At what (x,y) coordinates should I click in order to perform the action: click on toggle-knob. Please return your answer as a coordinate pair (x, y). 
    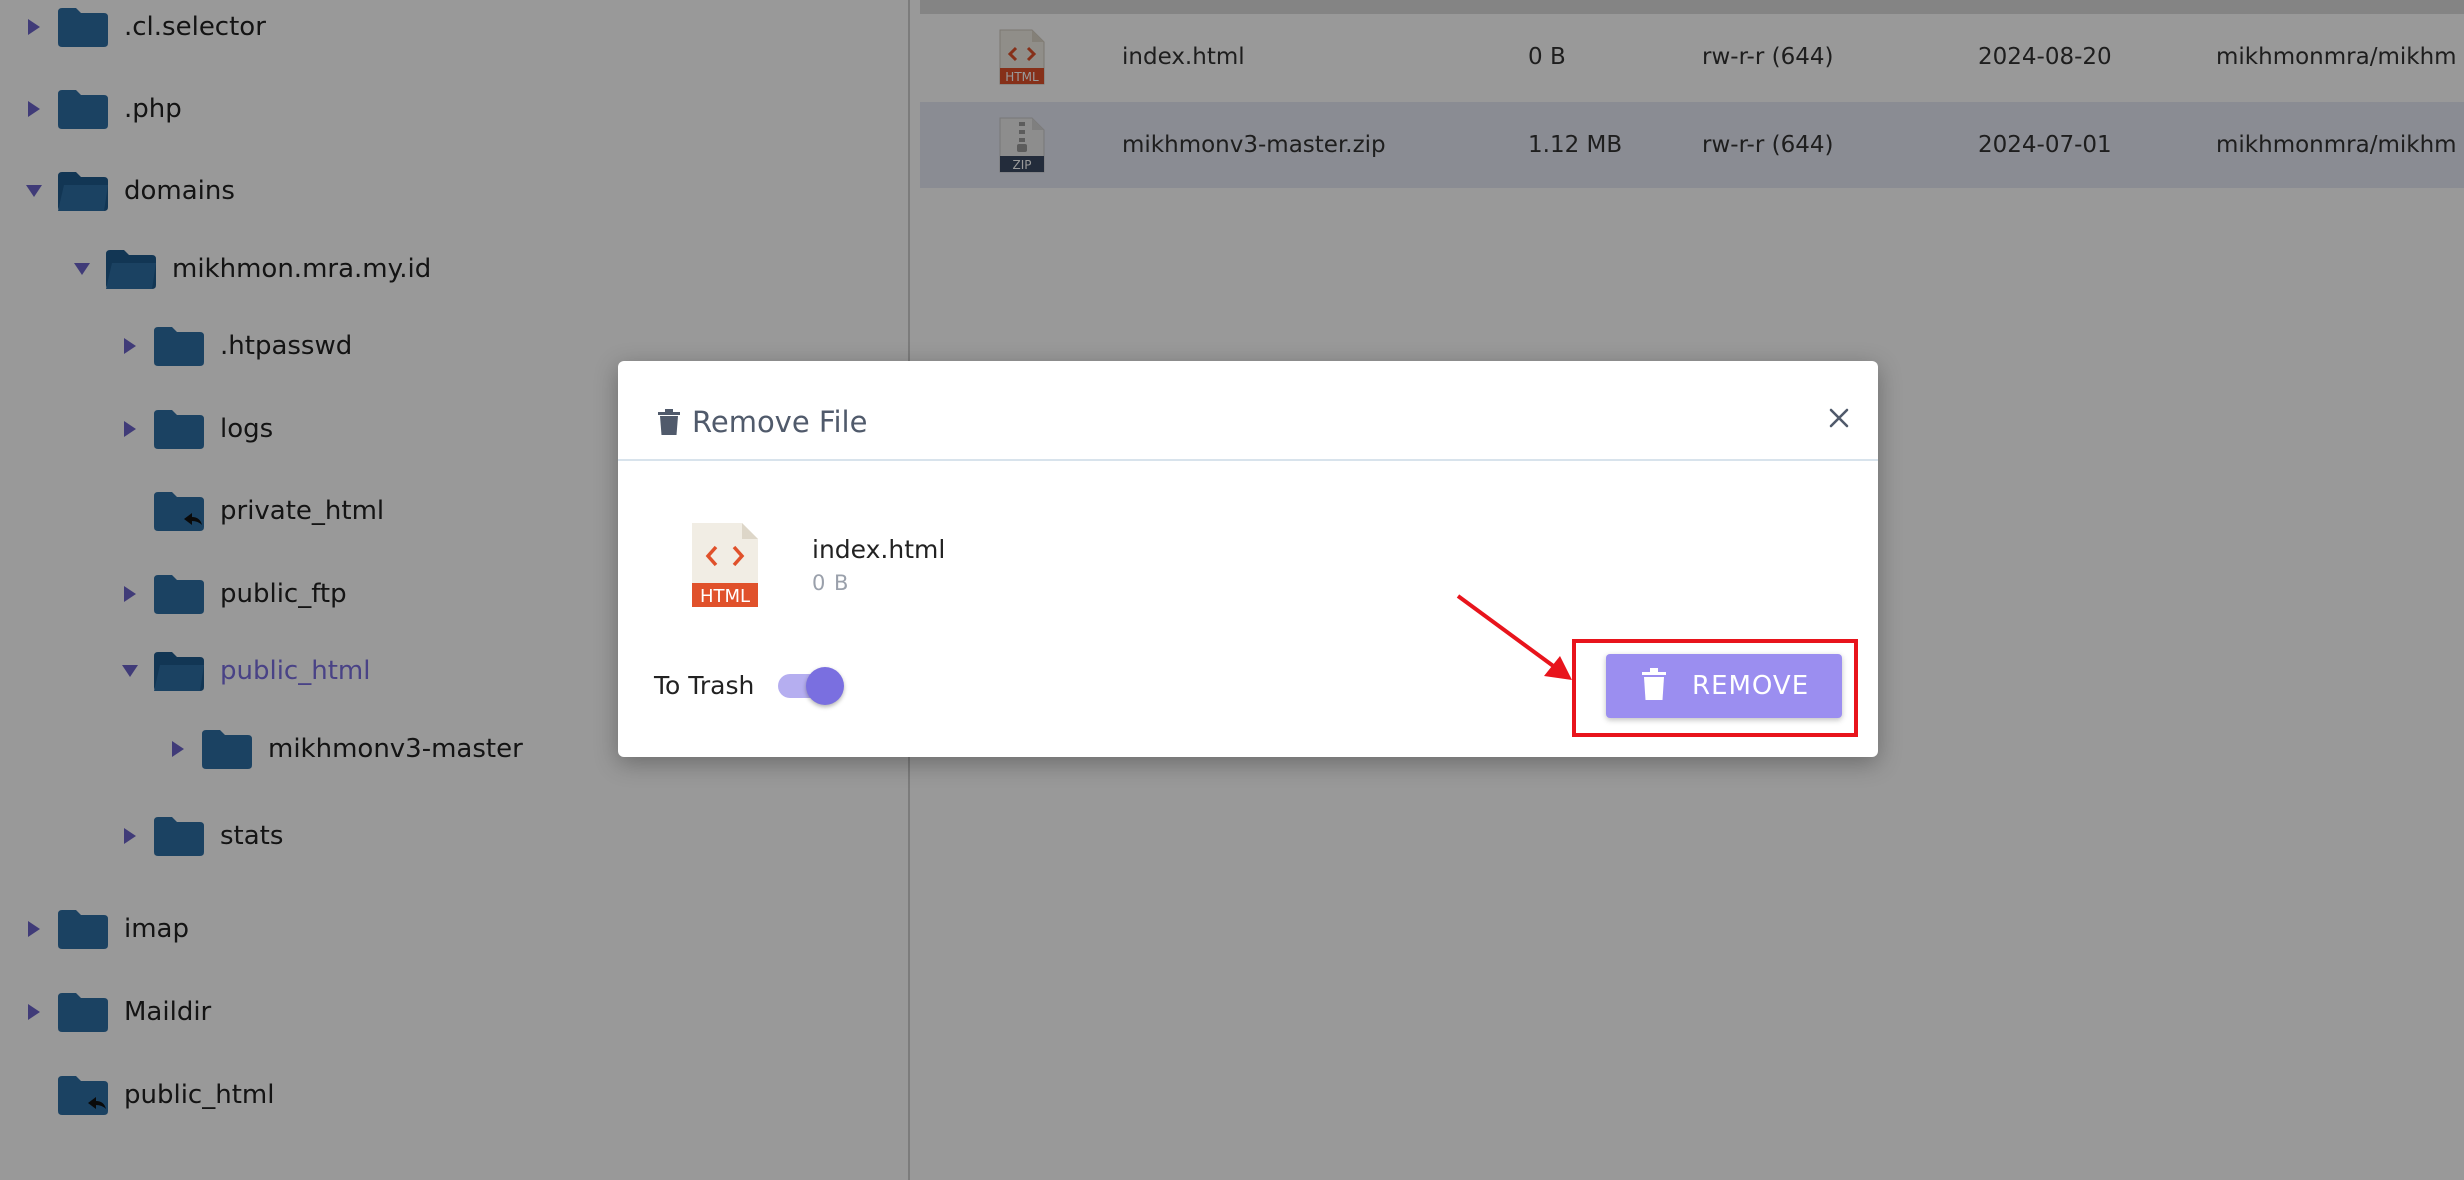
    Looking at the image, I should click on (825, 686).